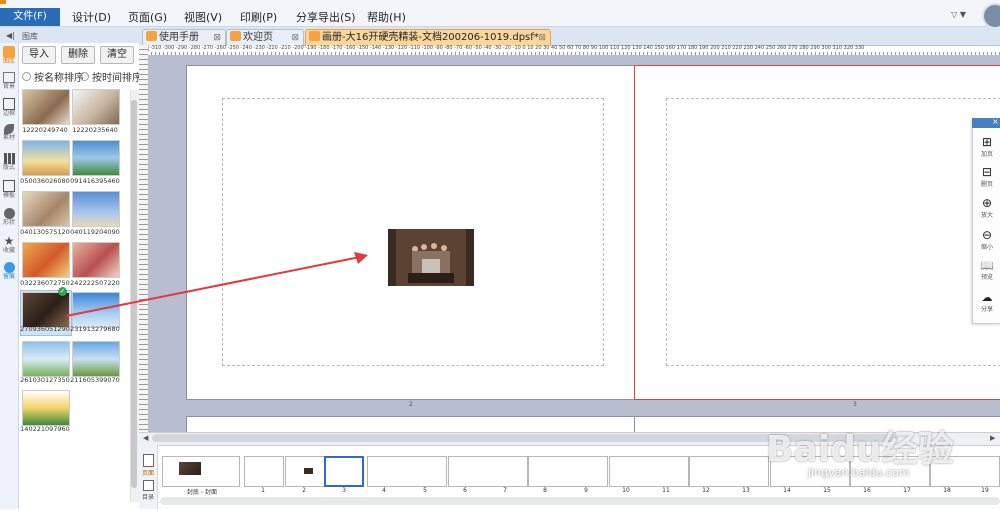  I want to click on background-icon, so click(9, 77).